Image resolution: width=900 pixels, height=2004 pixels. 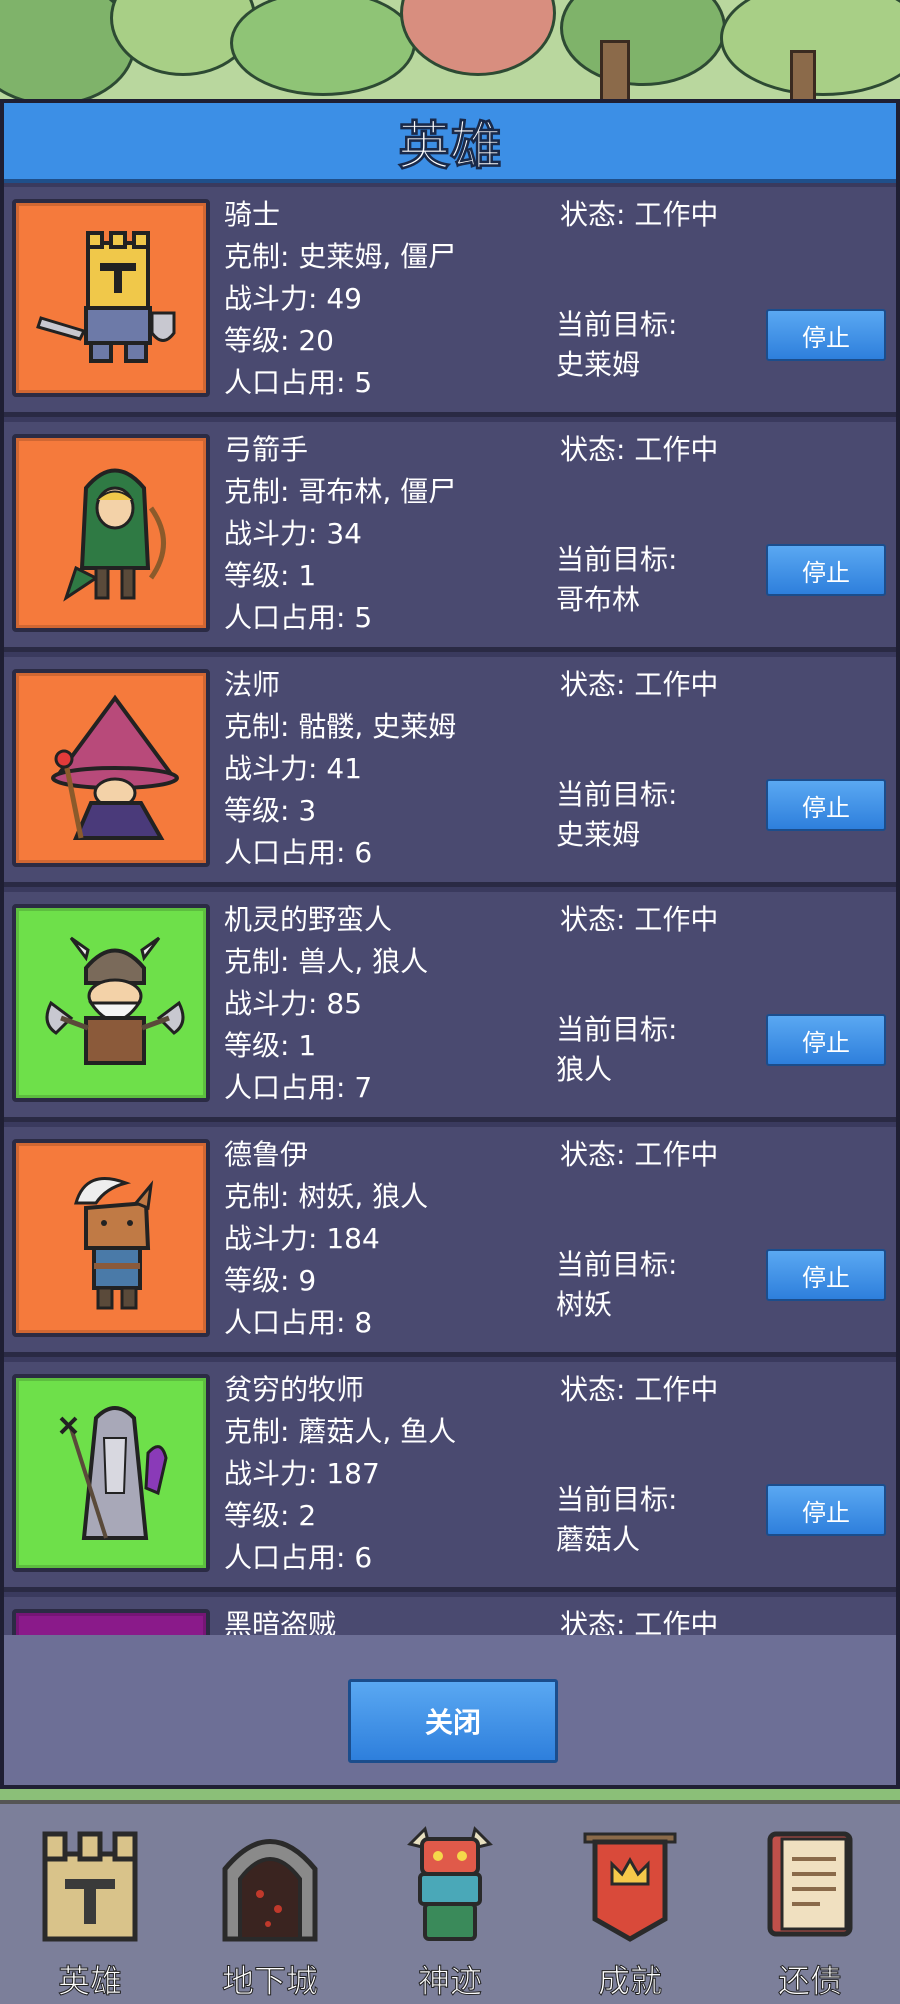 I want to click on nav-item-heroes: 英雄, so click(x=90, y=1904).